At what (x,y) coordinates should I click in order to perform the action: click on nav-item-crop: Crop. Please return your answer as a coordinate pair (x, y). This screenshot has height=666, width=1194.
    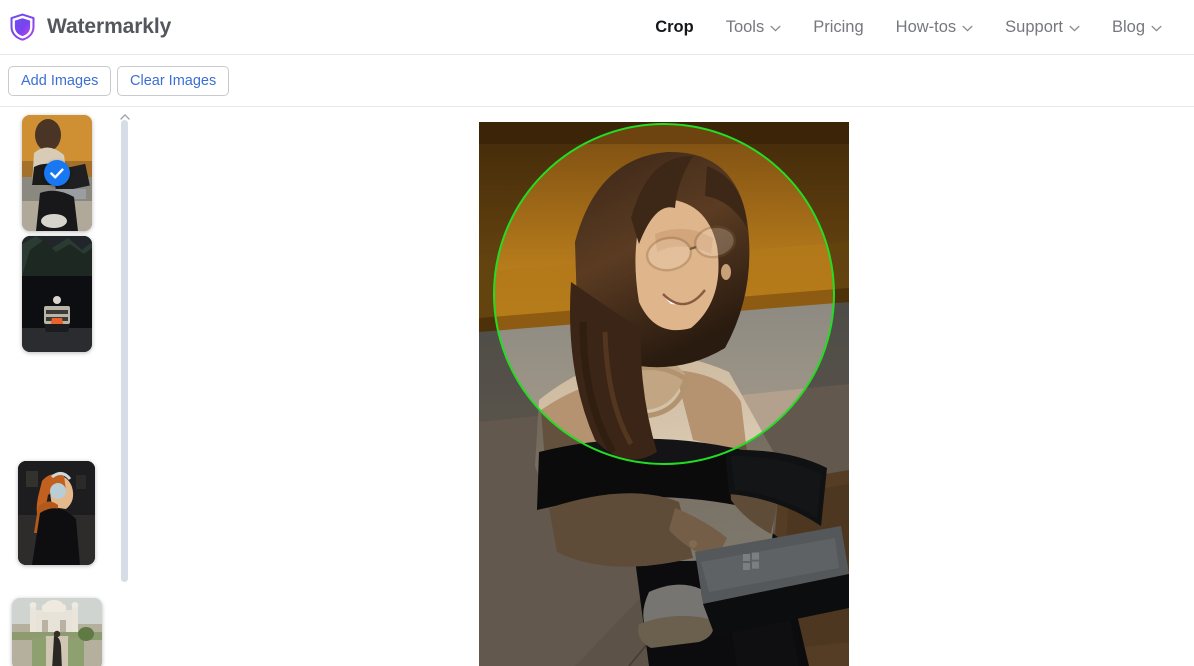
    Looking at the image, I should click on (674, 27).